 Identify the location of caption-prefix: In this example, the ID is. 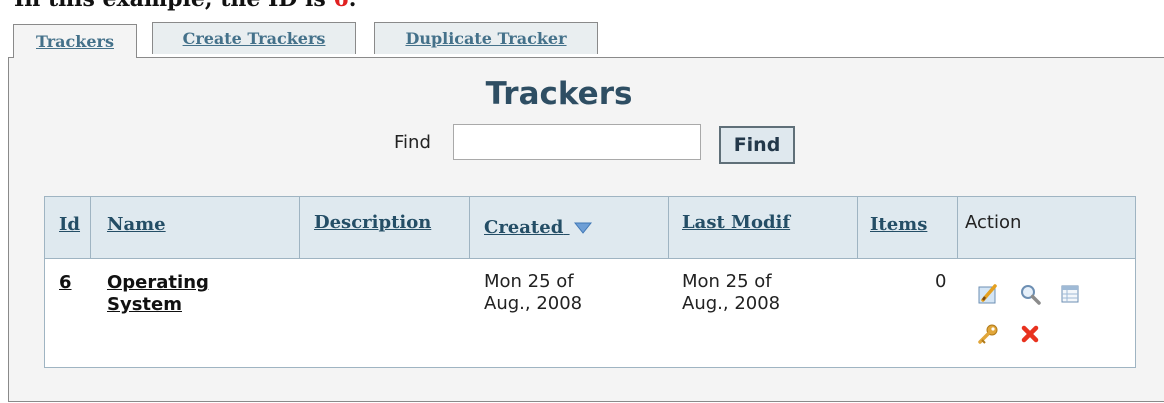
(173, 6).